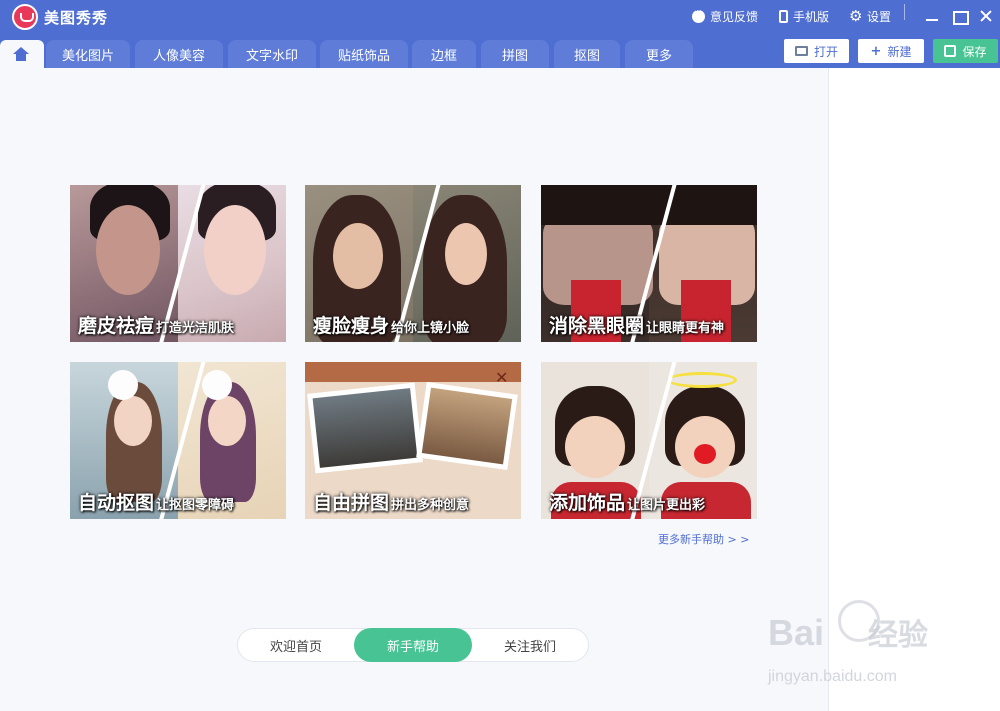 This screenshot has width=1000, height=711. I want to click on card-caption: 添加饰品 让图片更出彩, so click(627, 501).